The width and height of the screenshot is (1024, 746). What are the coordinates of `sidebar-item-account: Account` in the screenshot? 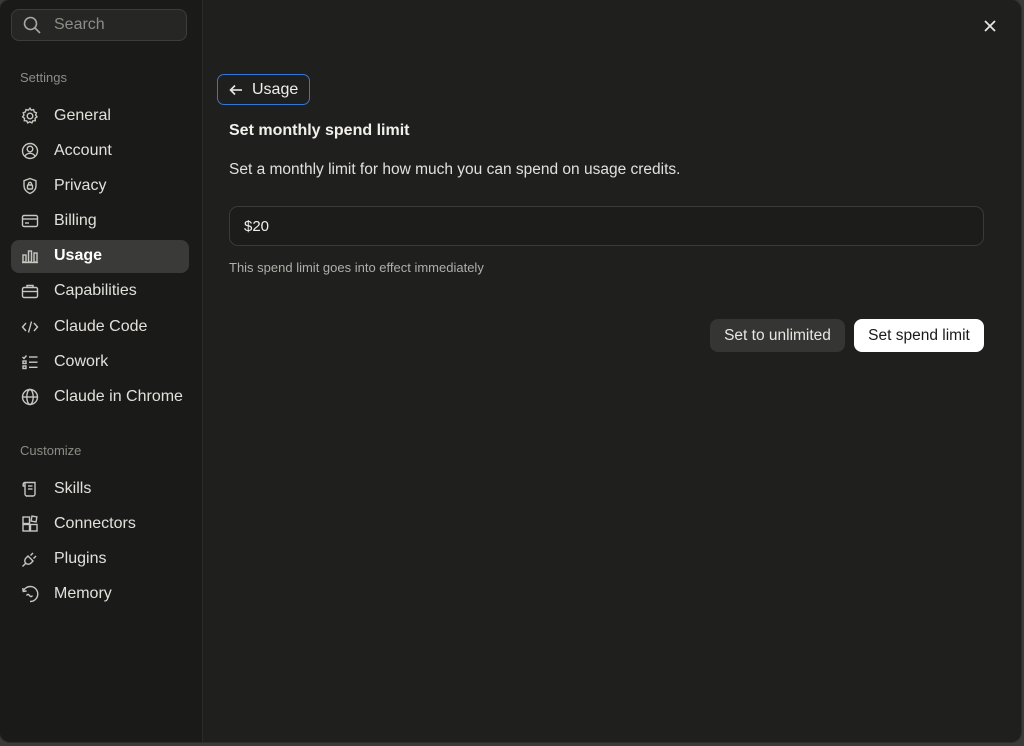 It's located at (100, 150).